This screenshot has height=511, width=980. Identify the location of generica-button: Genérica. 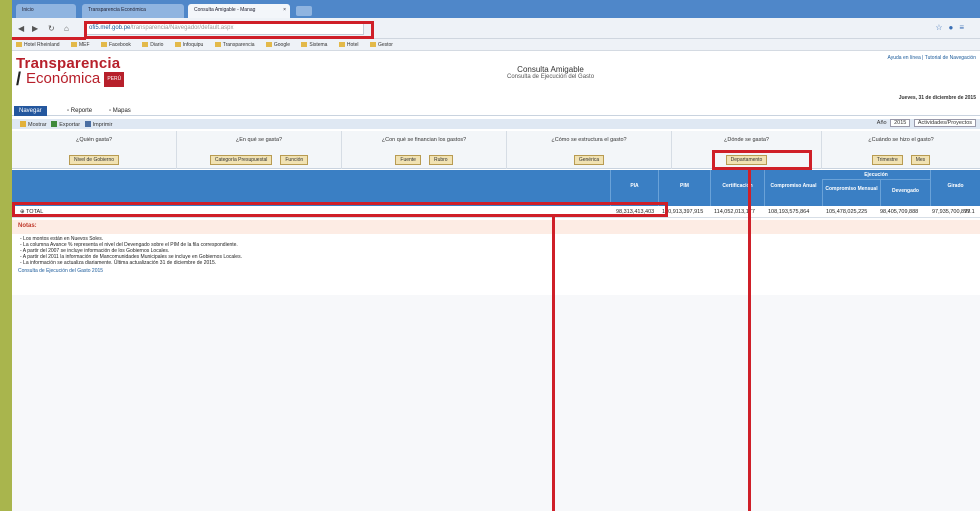
(589, 160).